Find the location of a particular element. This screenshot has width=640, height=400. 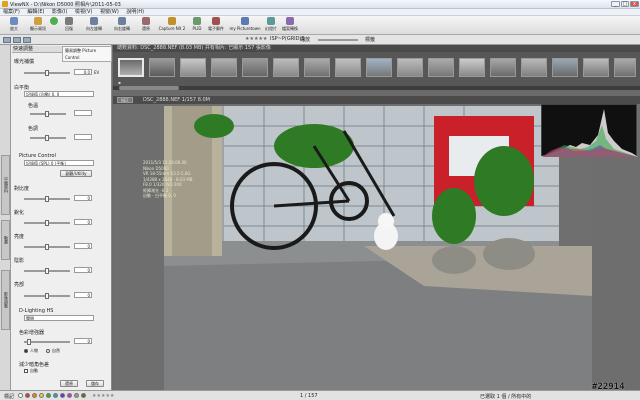

brightness-knob is located at coordinates (47, 247).